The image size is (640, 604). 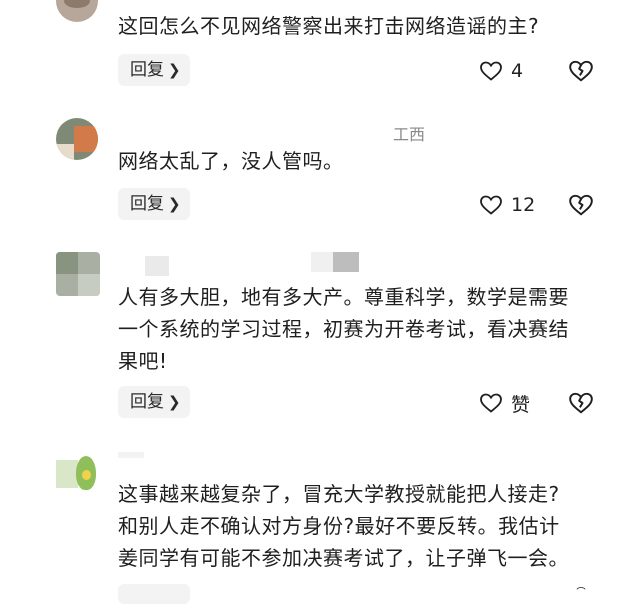 What do you see at coordinates (343, 297) in the screenshot?
I see `comment-text-line: 人有多大胆，地有多大产。尊重科学，数学是需要` at bounding box center [343, 297].